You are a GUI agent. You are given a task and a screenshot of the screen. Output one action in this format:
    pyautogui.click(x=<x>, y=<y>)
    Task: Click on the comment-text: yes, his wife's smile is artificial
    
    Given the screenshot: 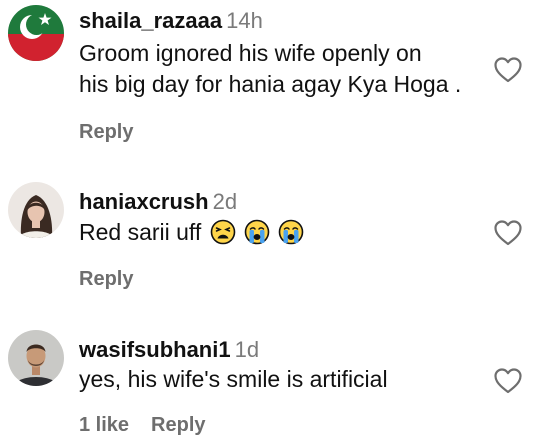 What is the action you would take?
    pyautogui.click(x=233, y=379)
    